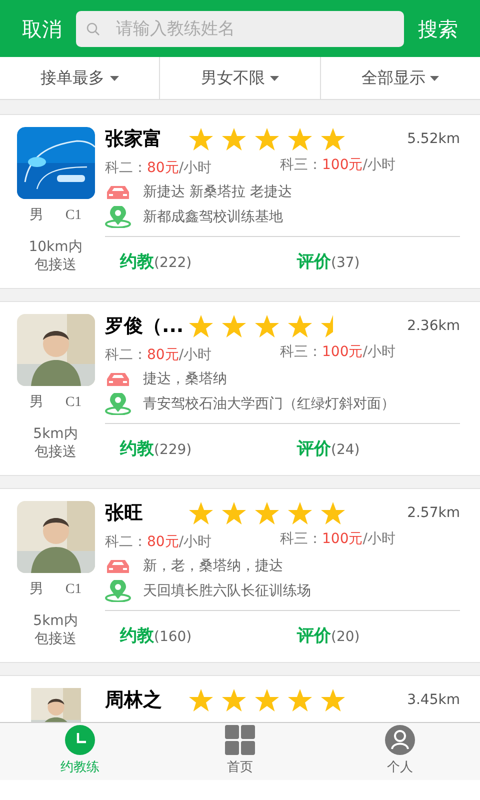 This screenshot has height=800, width=480. Describe the element at coordinates (213, 217) in the screenshot. I see `training-ground-text: 新都成鑫驾校训练基地` at that location.